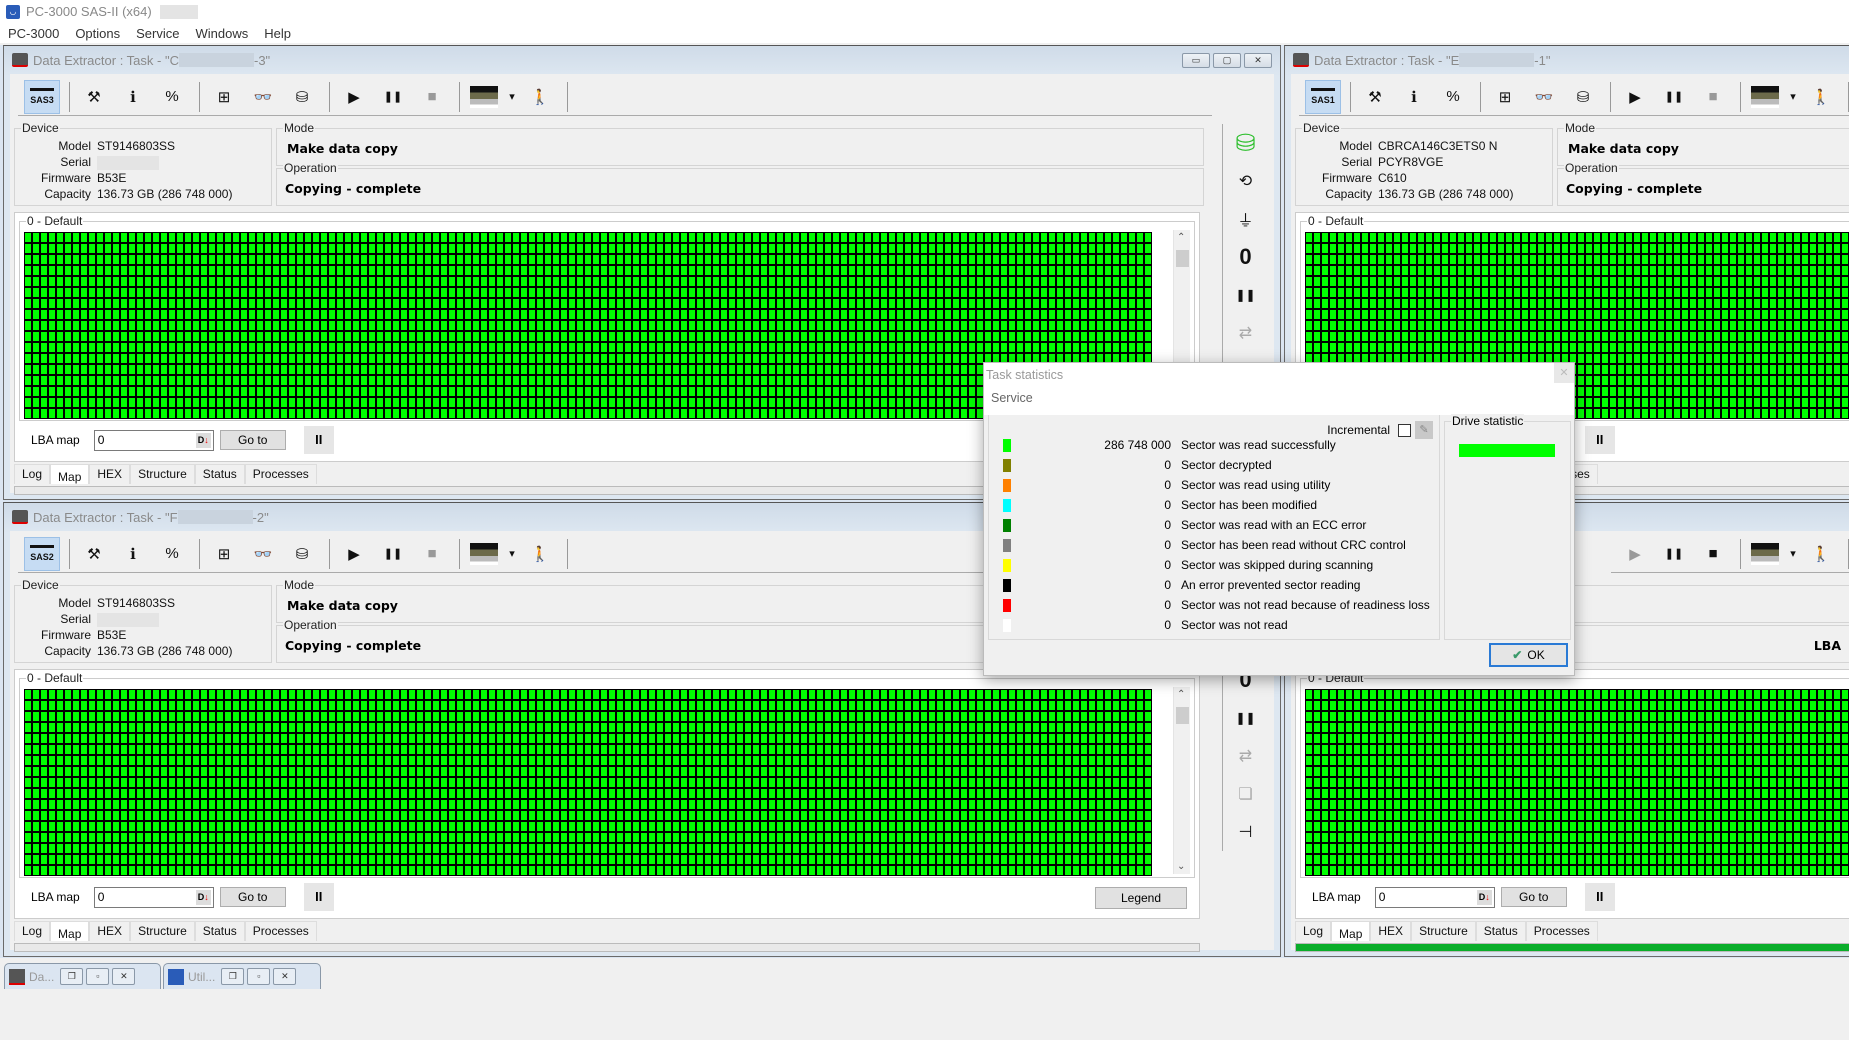 The image size is (1849, 1040). I want to click on menu-windows: Windows, so click(221, 33).